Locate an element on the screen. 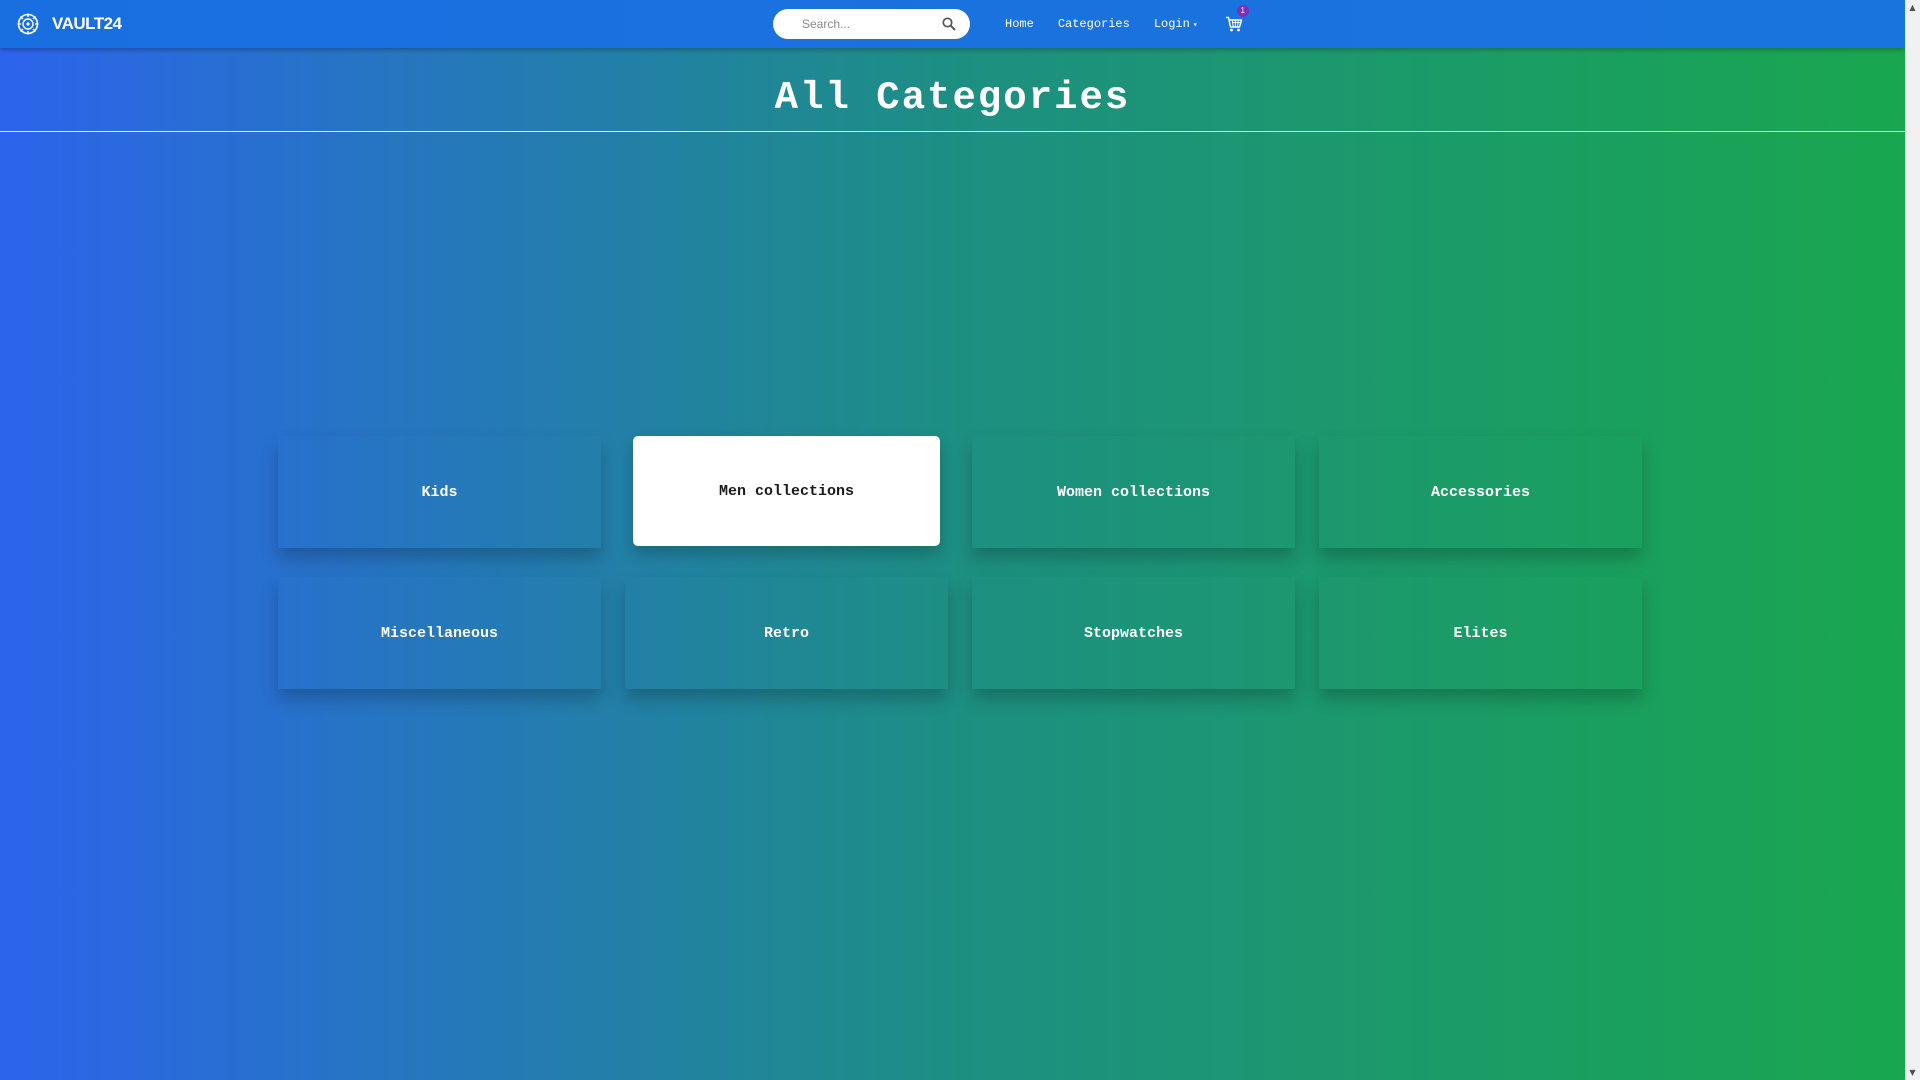  category-card-kids: Kids is located at coordinates (439, 492).